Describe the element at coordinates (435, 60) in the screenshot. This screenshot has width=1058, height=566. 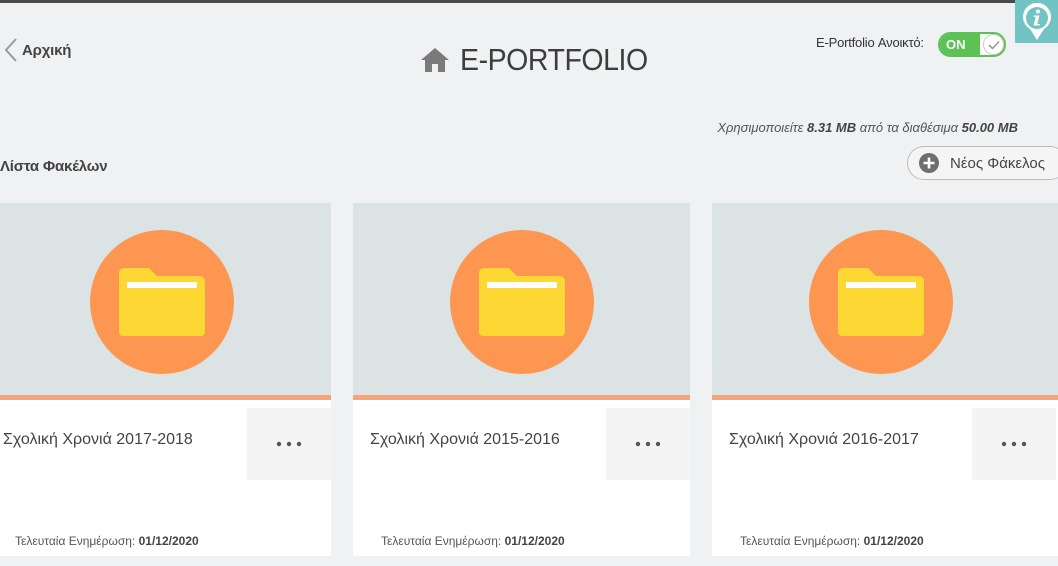
I see `home-icon` at that location.